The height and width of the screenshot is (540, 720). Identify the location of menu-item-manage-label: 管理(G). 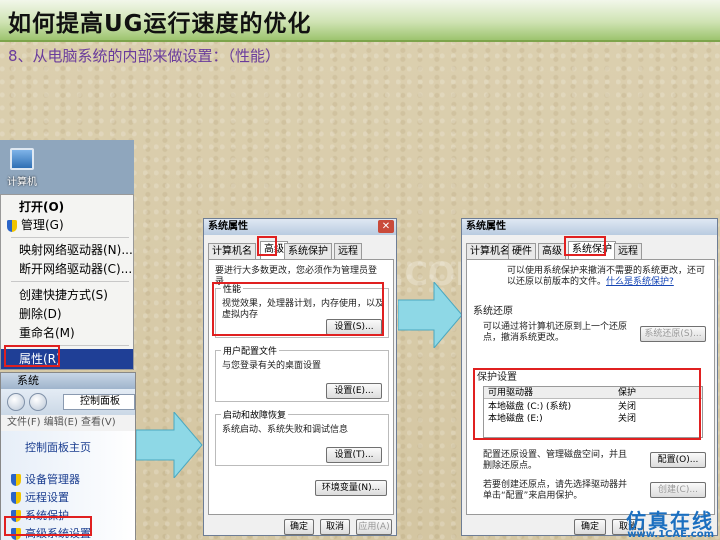
(42, 225).